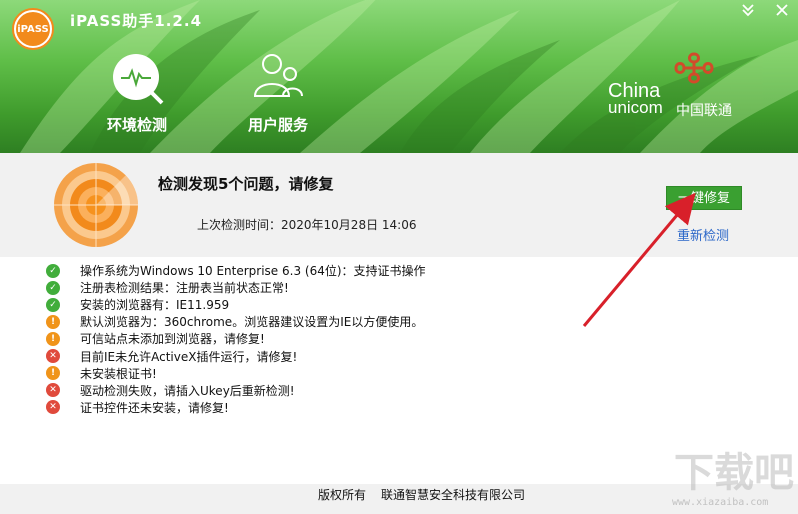 This screenshot has height=514, width=798. What do you see at coordinates (187, 390) in the screenshot?
I see `result-text: 驱动检测失败，请插入Ukey后重新检测!` at bounding box center [187, 390].